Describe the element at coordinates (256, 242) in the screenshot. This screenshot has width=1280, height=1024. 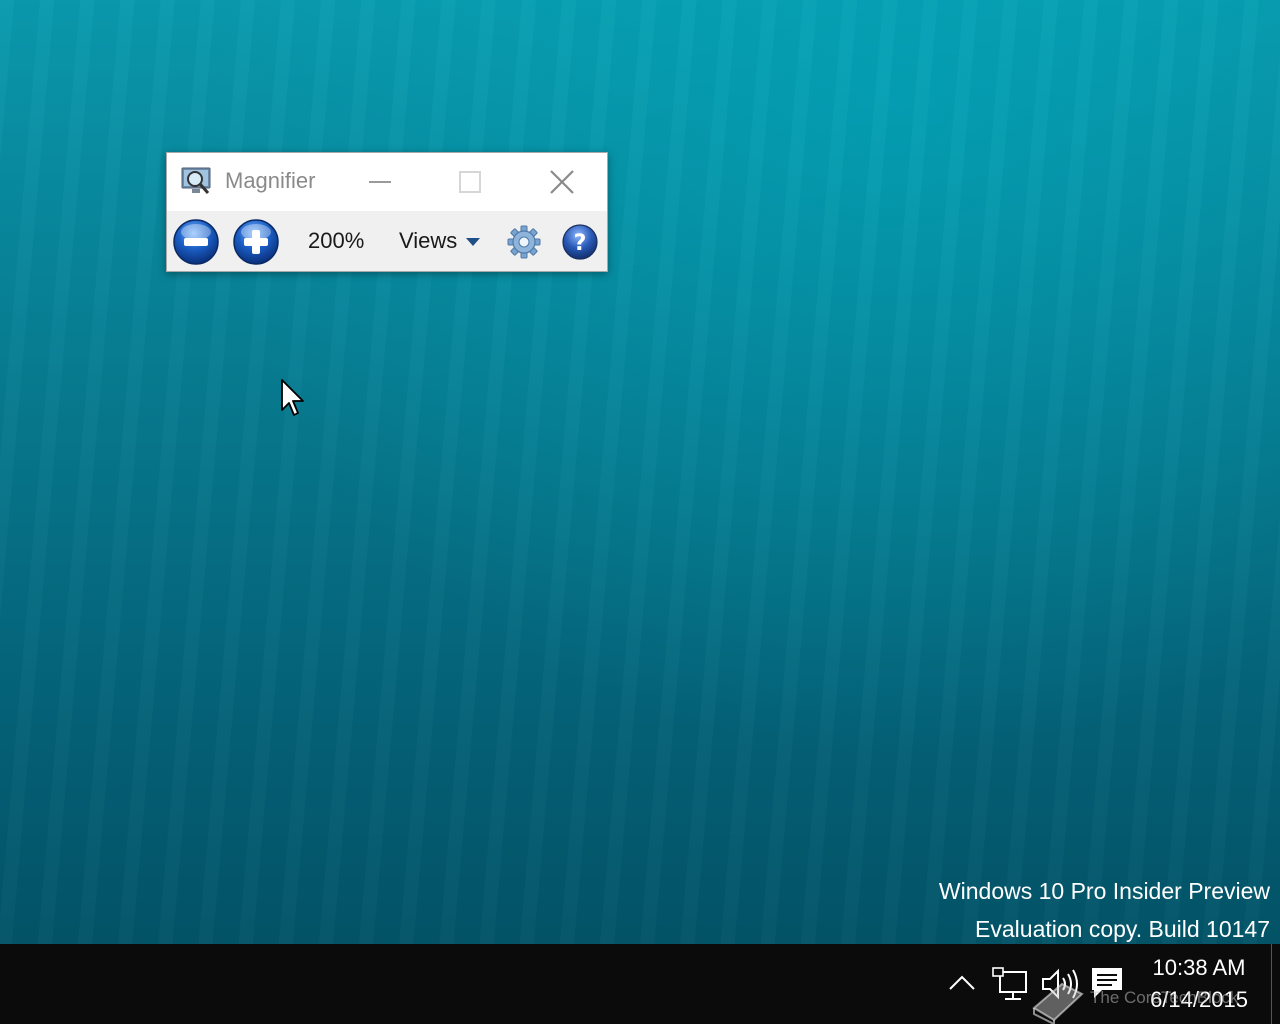
I see `zoom-in-button` at that location.